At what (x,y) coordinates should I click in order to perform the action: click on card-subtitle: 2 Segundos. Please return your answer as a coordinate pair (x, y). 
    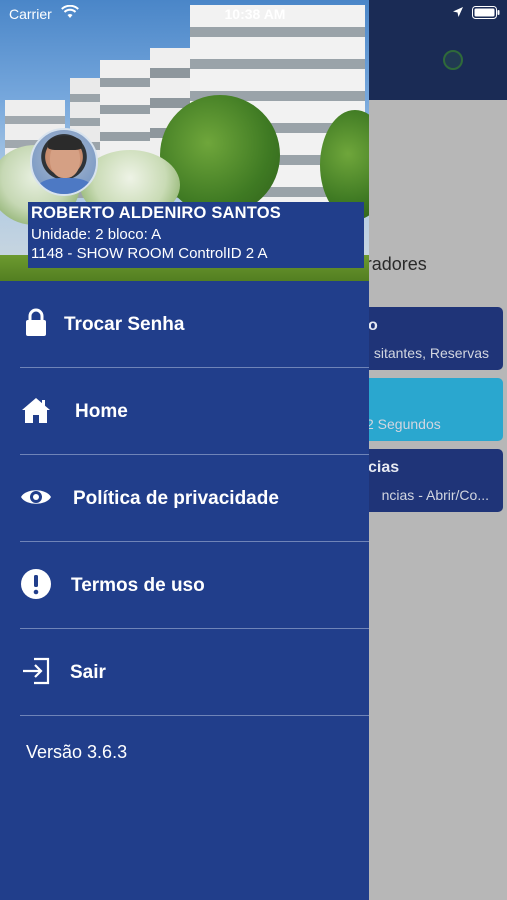
    Looking at the image, I should click on (403, 424).